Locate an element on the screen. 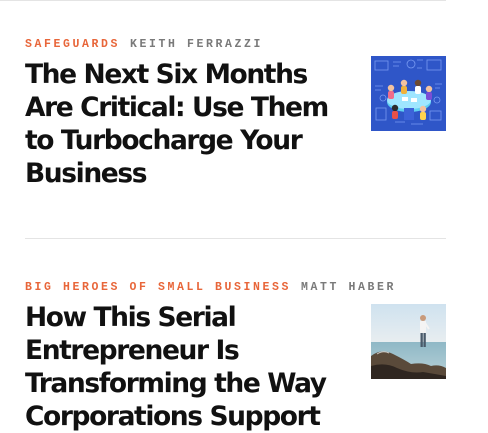 The width and height of the screenshot is (488, 433). team-meeting-illustration-icon is located at coordinates (408, 93).